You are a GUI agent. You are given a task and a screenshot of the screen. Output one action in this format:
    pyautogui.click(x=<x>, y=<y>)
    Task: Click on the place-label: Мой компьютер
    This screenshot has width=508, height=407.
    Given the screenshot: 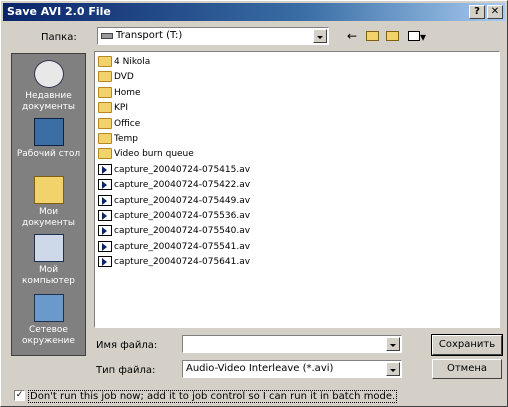 What is the action you would take?
    pyautogui.click(x=48, y=275)
    